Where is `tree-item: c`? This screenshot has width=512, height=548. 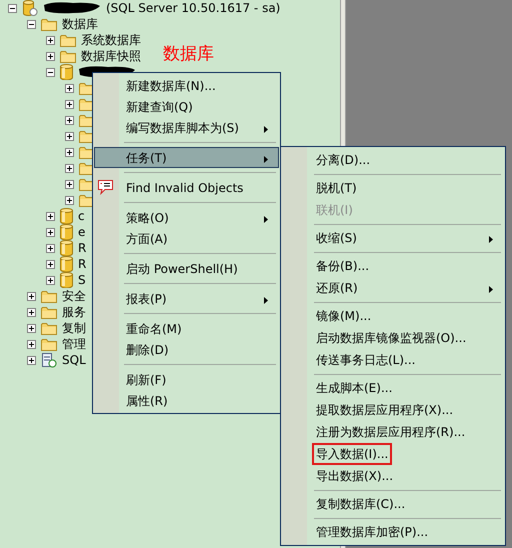
tree-item: c is located at coordinates (81, 216).